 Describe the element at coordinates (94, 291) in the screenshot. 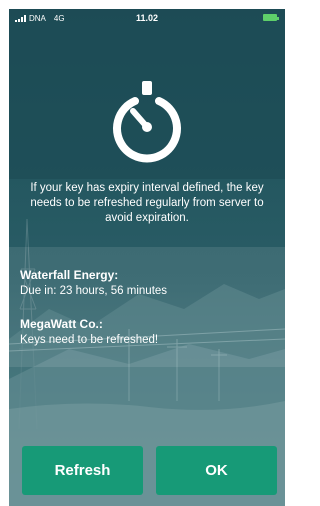

I see `key-status-waterfall: Due in: 23 hours, 56 minutes` at that location.